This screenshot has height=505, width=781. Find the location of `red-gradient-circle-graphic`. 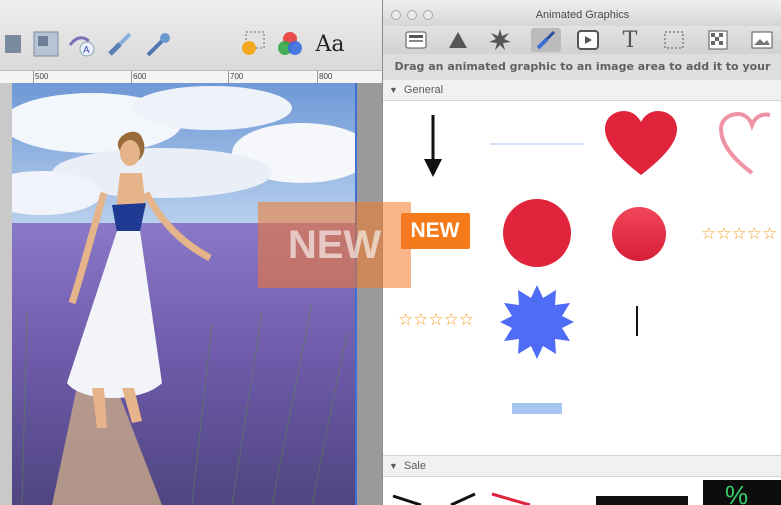

red-gradient-circle-graphic is located at coordinates (639, 234).